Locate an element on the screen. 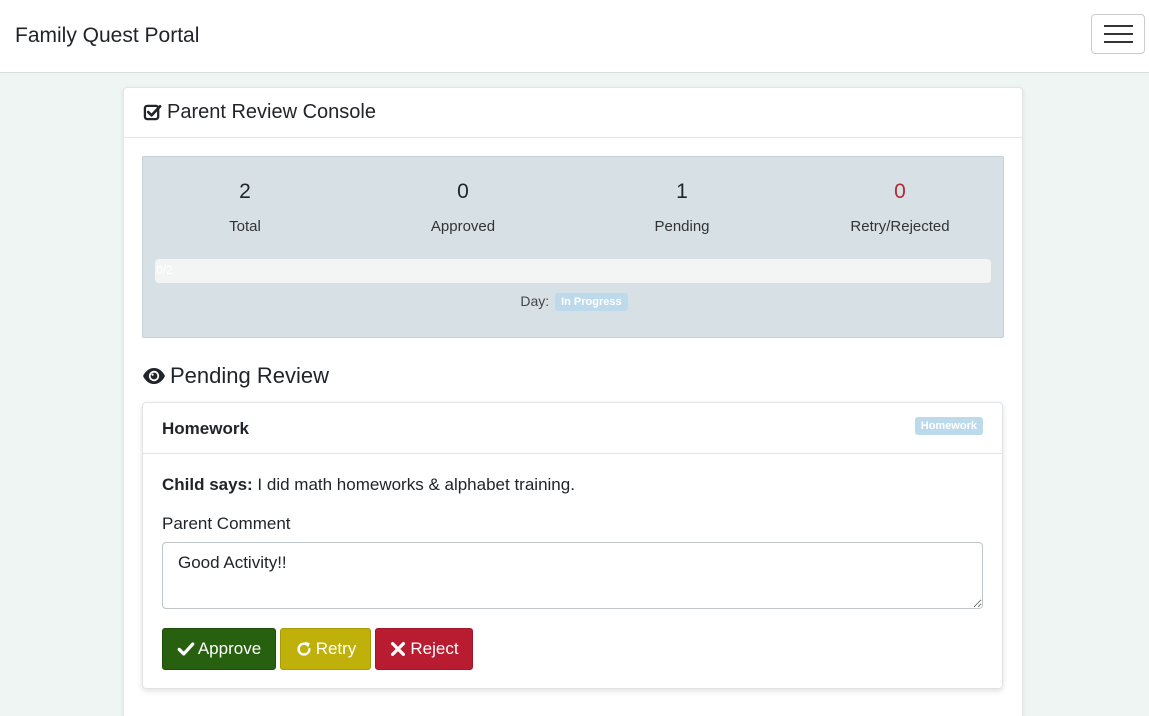 The image size is (1149, 716). approve-button: Approve is located at coordinates (219, 649).